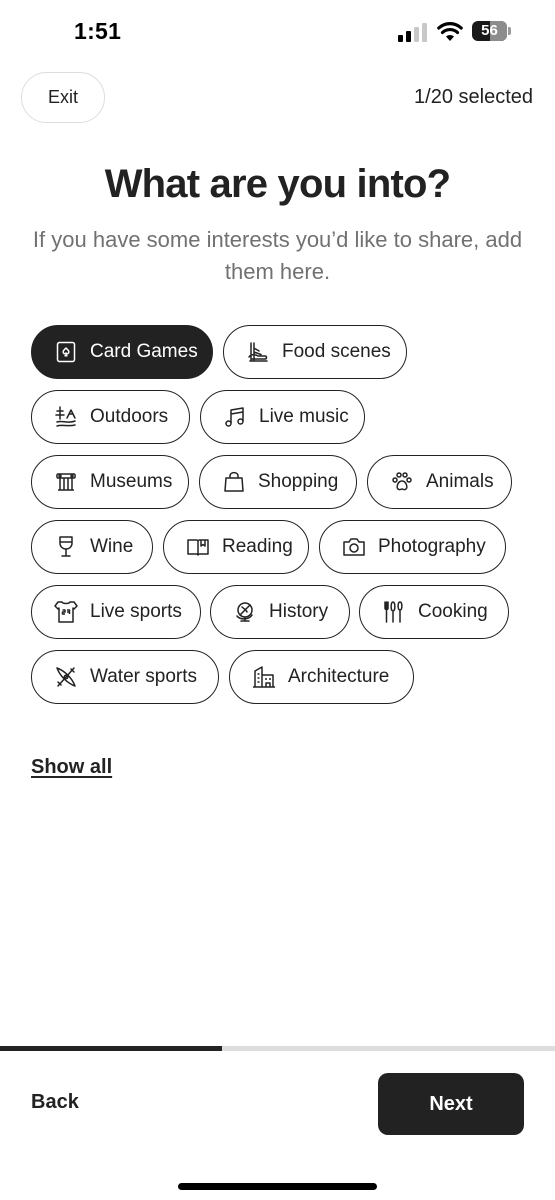 The width and height of the screenshot is (555, 1200). Describe the element at coordinates (245, 612) in the screenshot. I see `globe-icon` at that location.